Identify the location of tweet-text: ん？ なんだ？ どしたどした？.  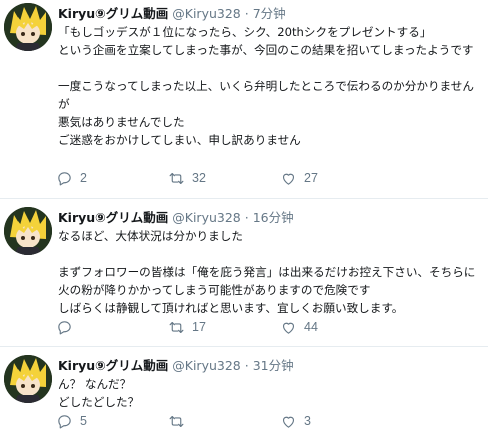
(99, 393).